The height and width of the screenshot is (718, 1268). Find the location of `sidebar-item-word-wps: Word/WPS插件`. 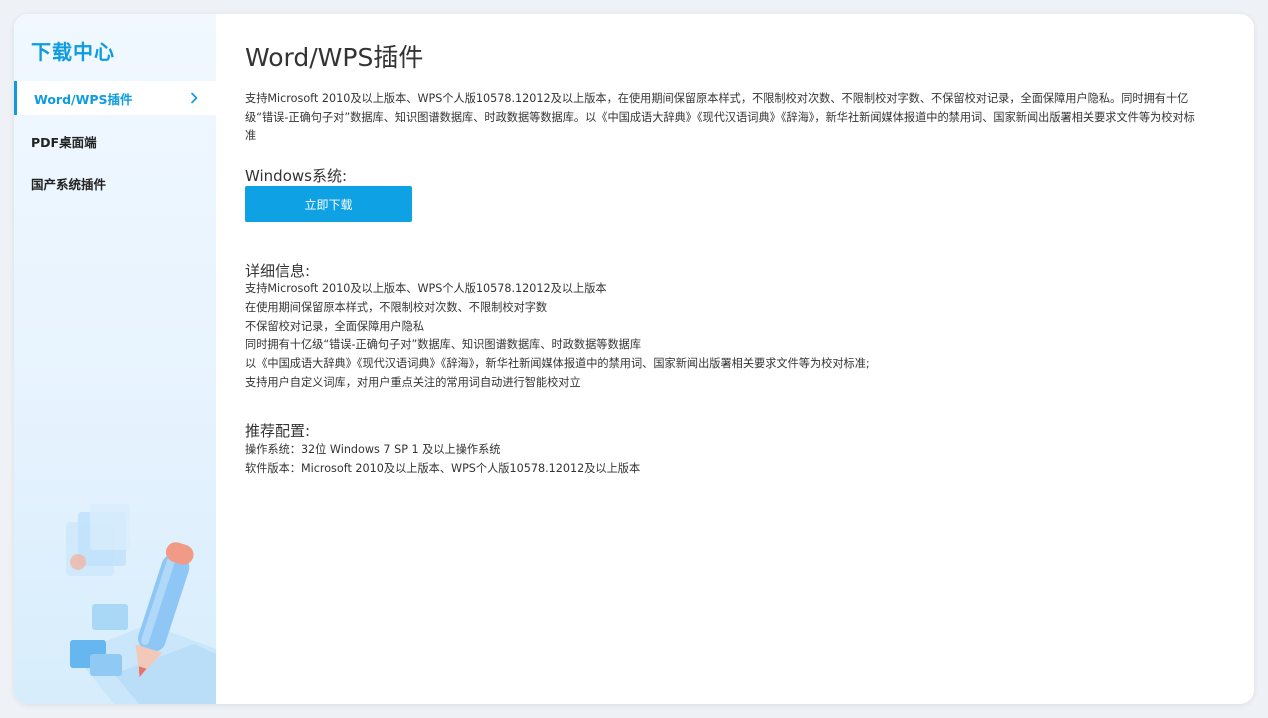

sidebar-item-word-wps: Word/WPS插件 is located at coordinates (115, 98).